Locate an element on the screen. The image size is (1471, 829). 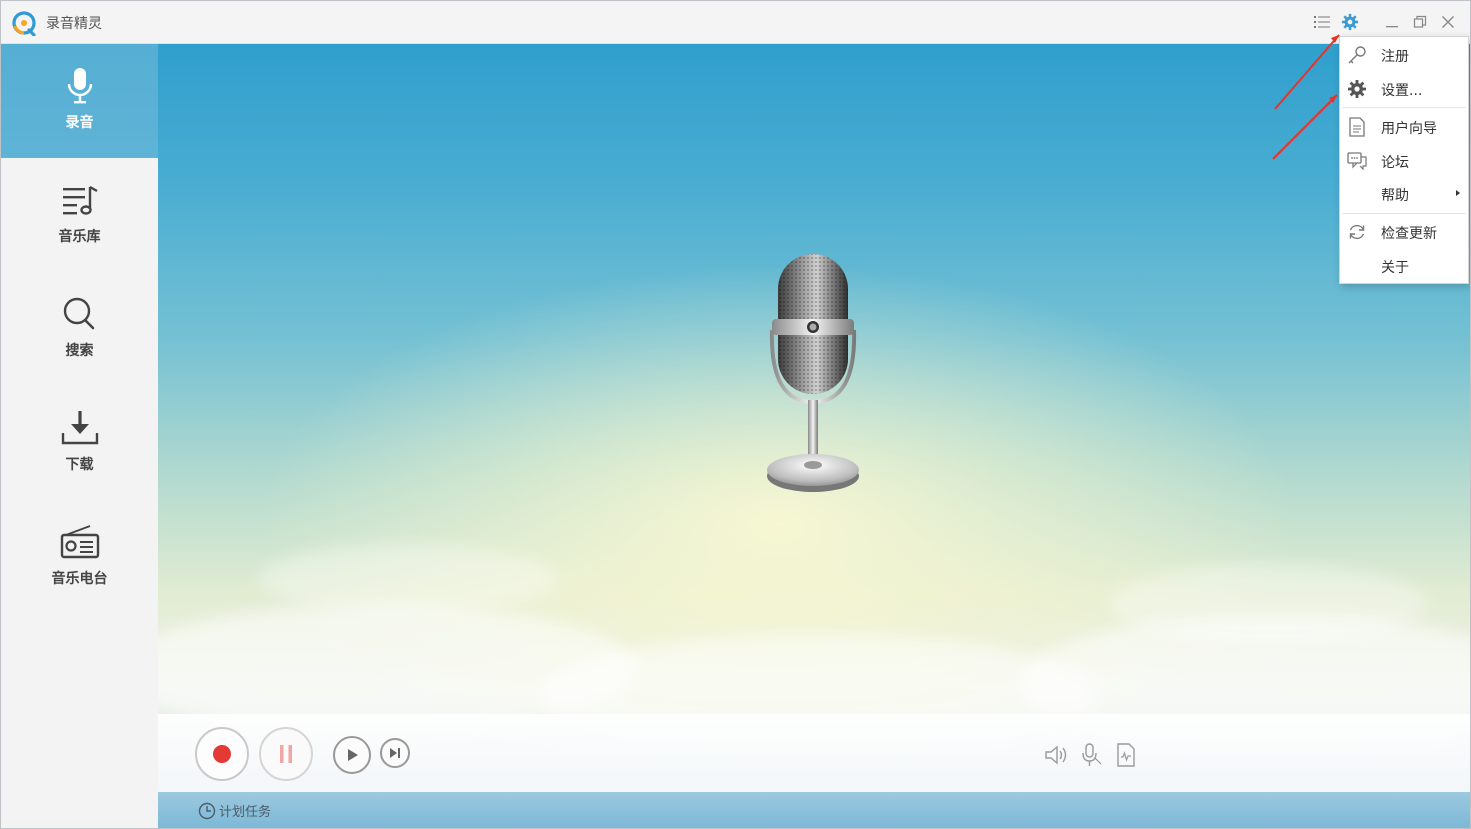
sidebar-item-record: 录音 is located at coordinates (79, 101).